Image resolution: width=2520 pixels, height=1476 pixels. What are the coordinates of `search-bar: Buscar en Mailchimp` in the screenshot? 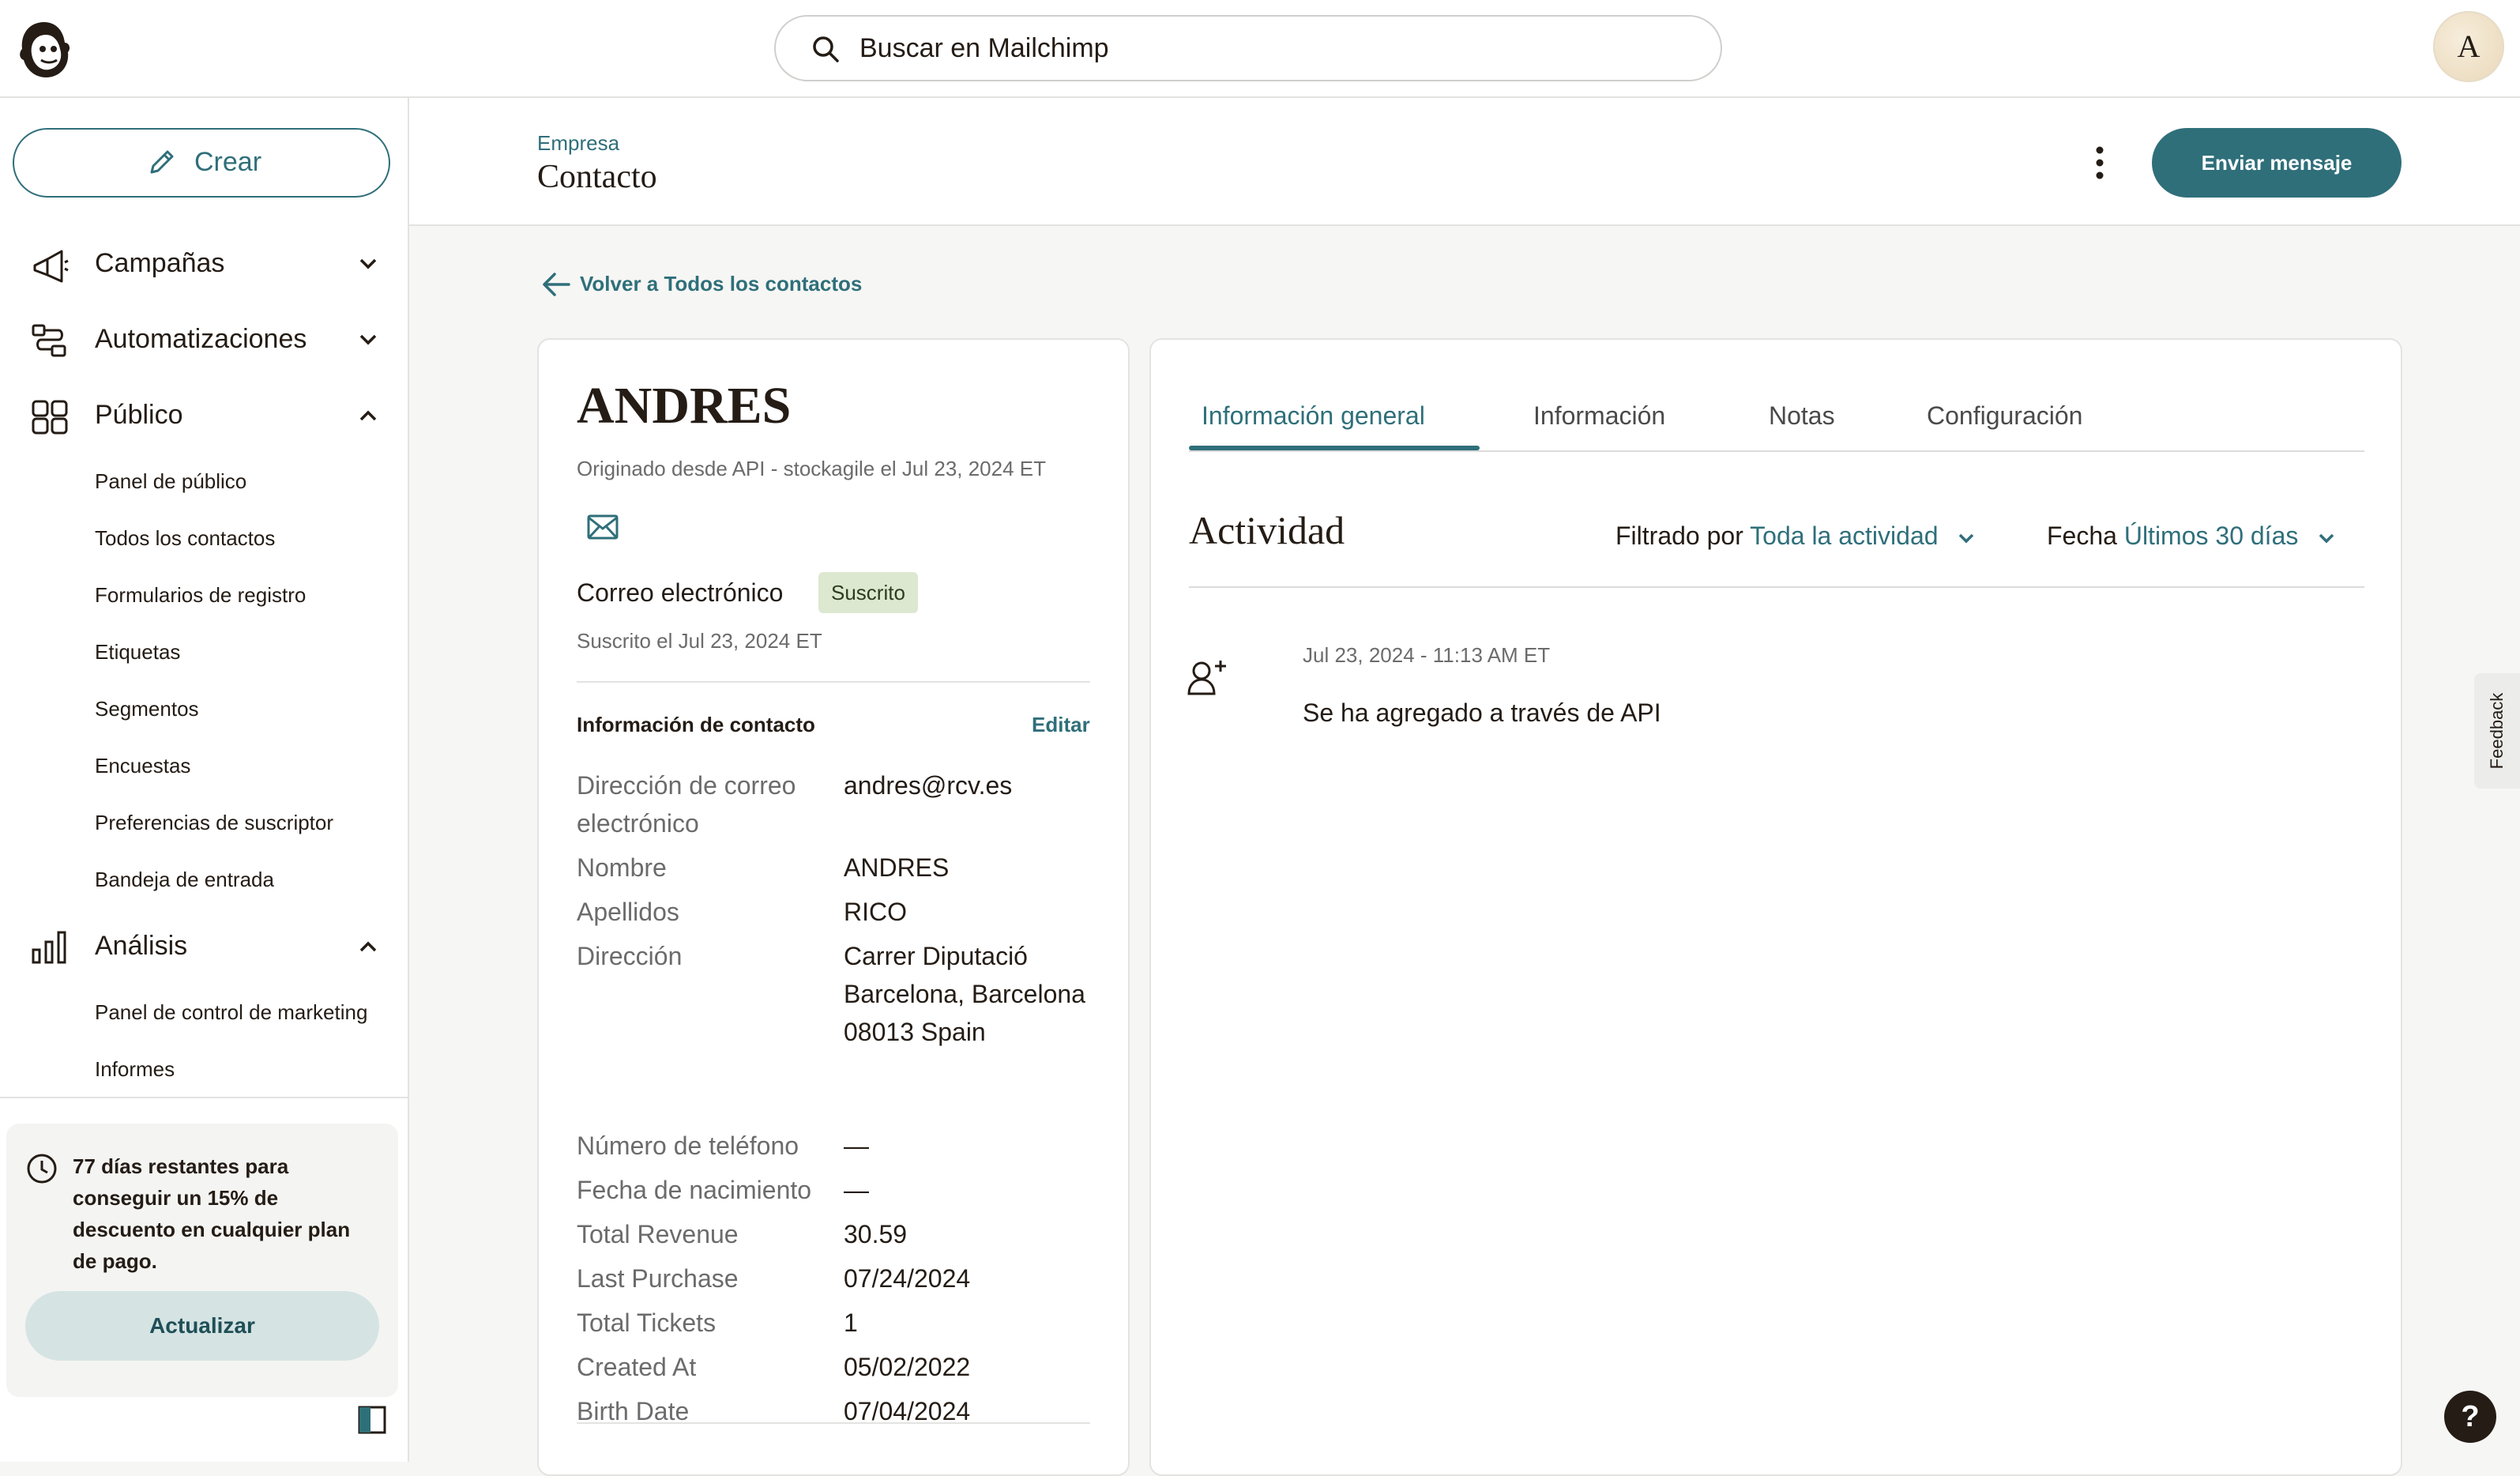 It's located at (1248, 48).